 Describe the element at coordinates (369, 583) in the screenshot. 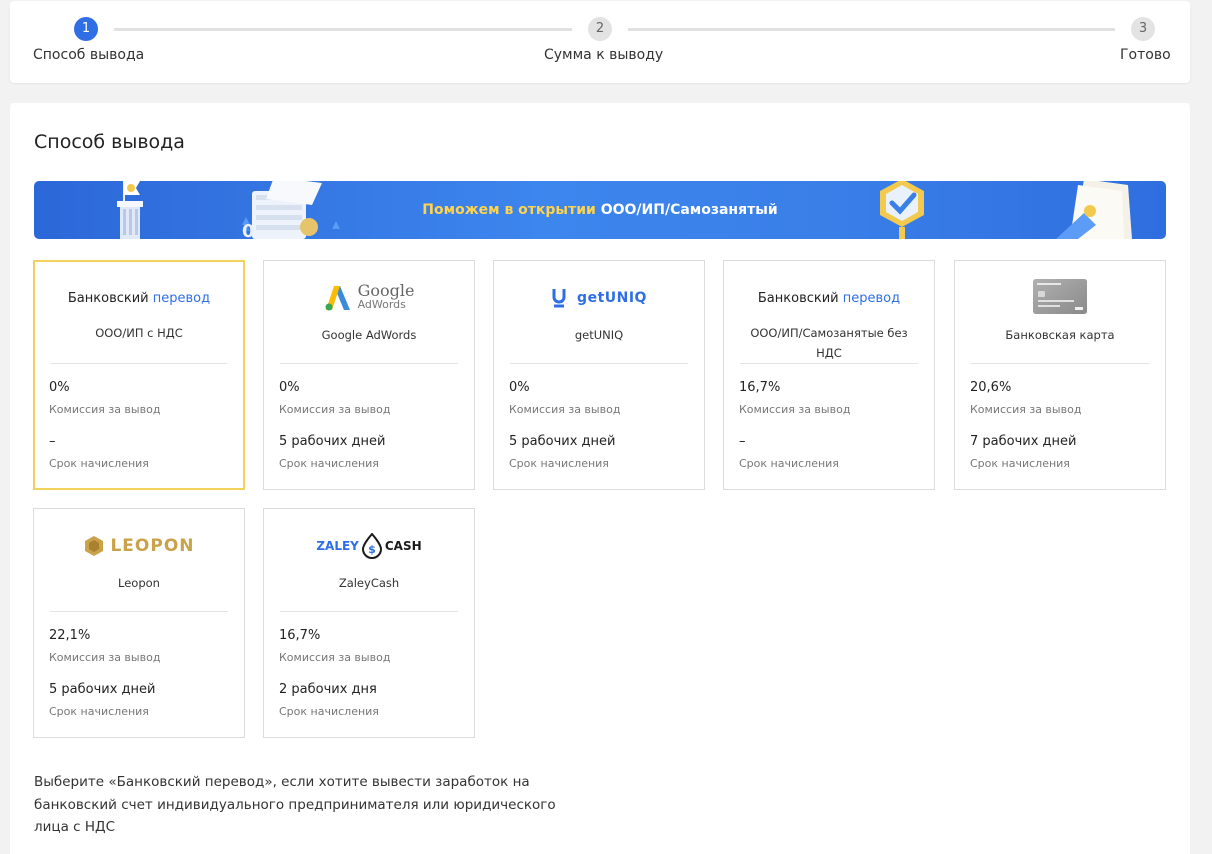

I see `card-title: ZaleyCash` at that location.